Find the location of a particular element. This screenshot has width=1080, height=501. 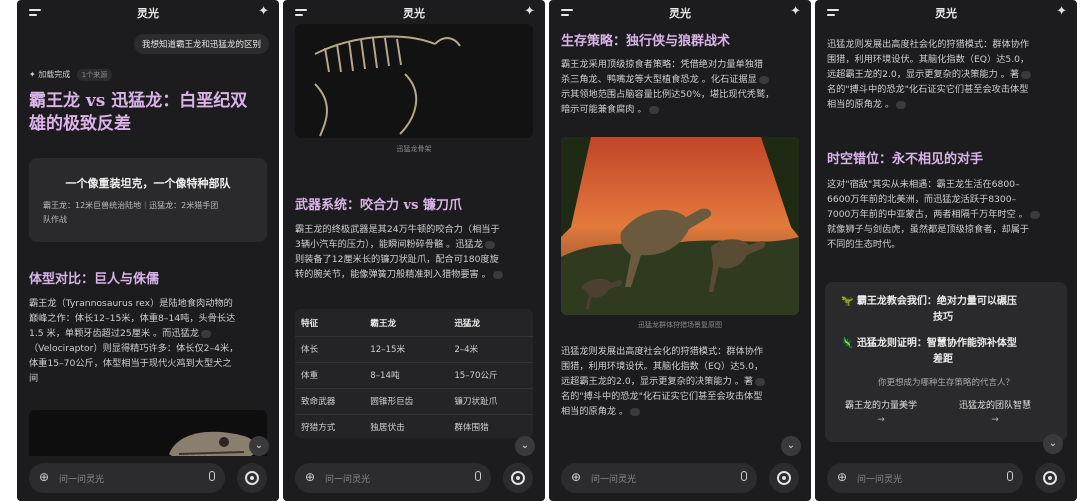

section-heading: 生存策略：独行侠与狼群战术 is located at coordinates (646, 41).